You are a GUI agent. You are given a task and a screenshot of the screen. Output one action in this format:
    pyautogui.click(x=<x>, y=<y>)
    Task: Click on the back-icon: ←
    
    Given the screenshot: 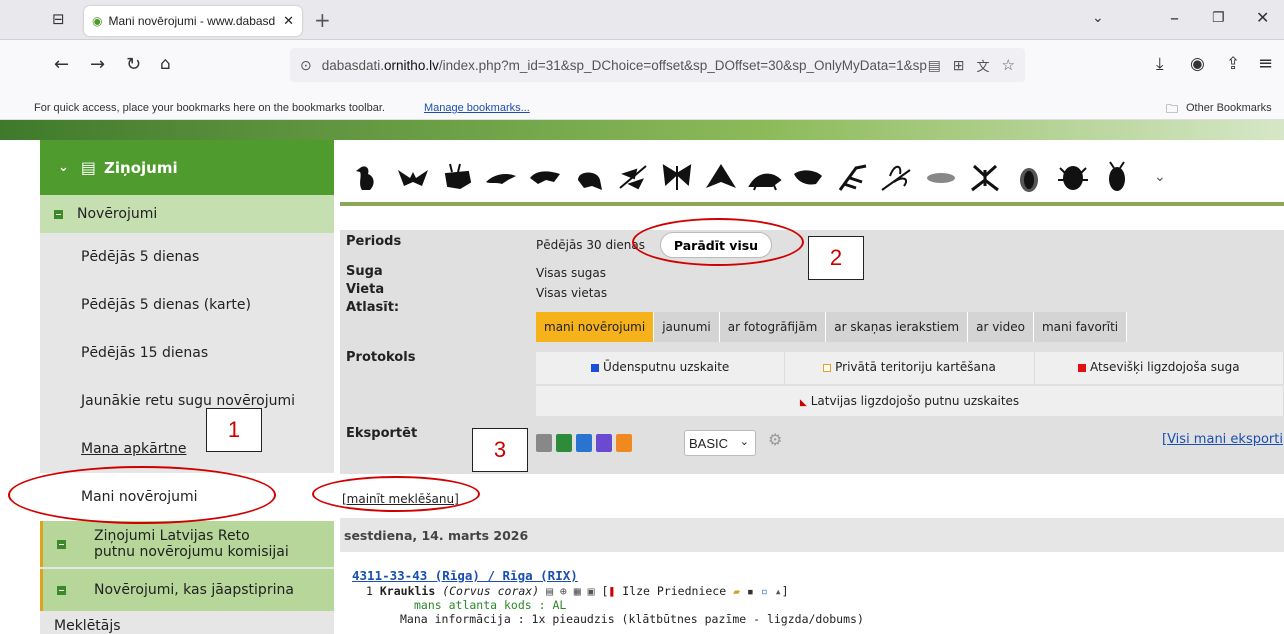 What is the action you would take?
    pyautogui.click(x=61, y=64)
    